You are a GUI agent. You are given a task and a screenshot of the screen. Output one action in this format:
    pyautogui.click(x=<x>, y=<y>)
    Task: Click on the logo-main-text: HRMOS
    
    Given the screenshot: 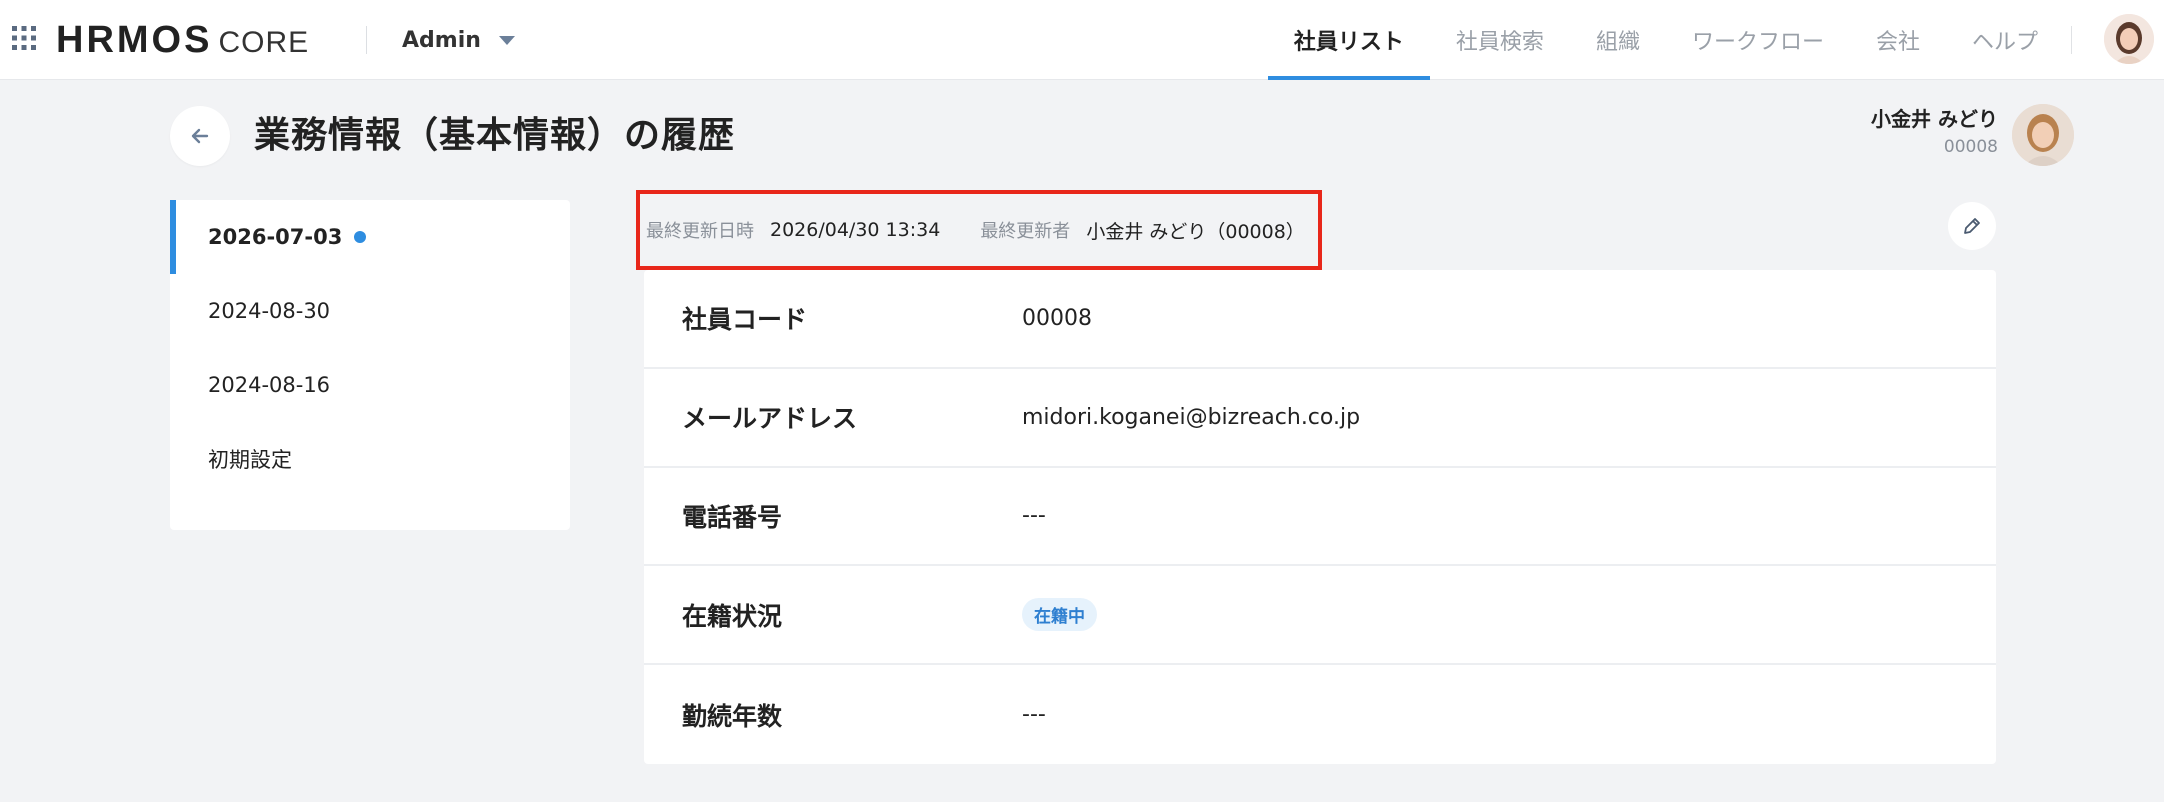 What is the action you would take?
    pyautogui.click(x=134, y=40)
    